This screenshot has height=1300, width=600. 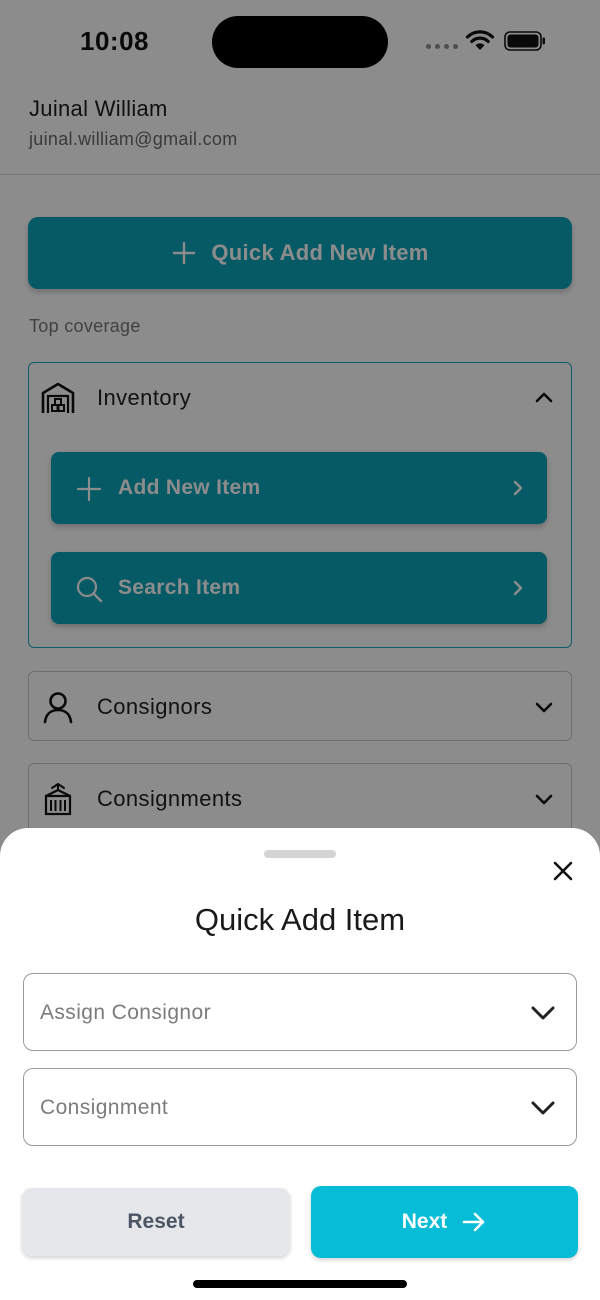 What do you see at coordinates (300, 1012) in the screenshot?
I see `assign-consignor-select: Assign Consignor` at bounding box center [300, 1012].